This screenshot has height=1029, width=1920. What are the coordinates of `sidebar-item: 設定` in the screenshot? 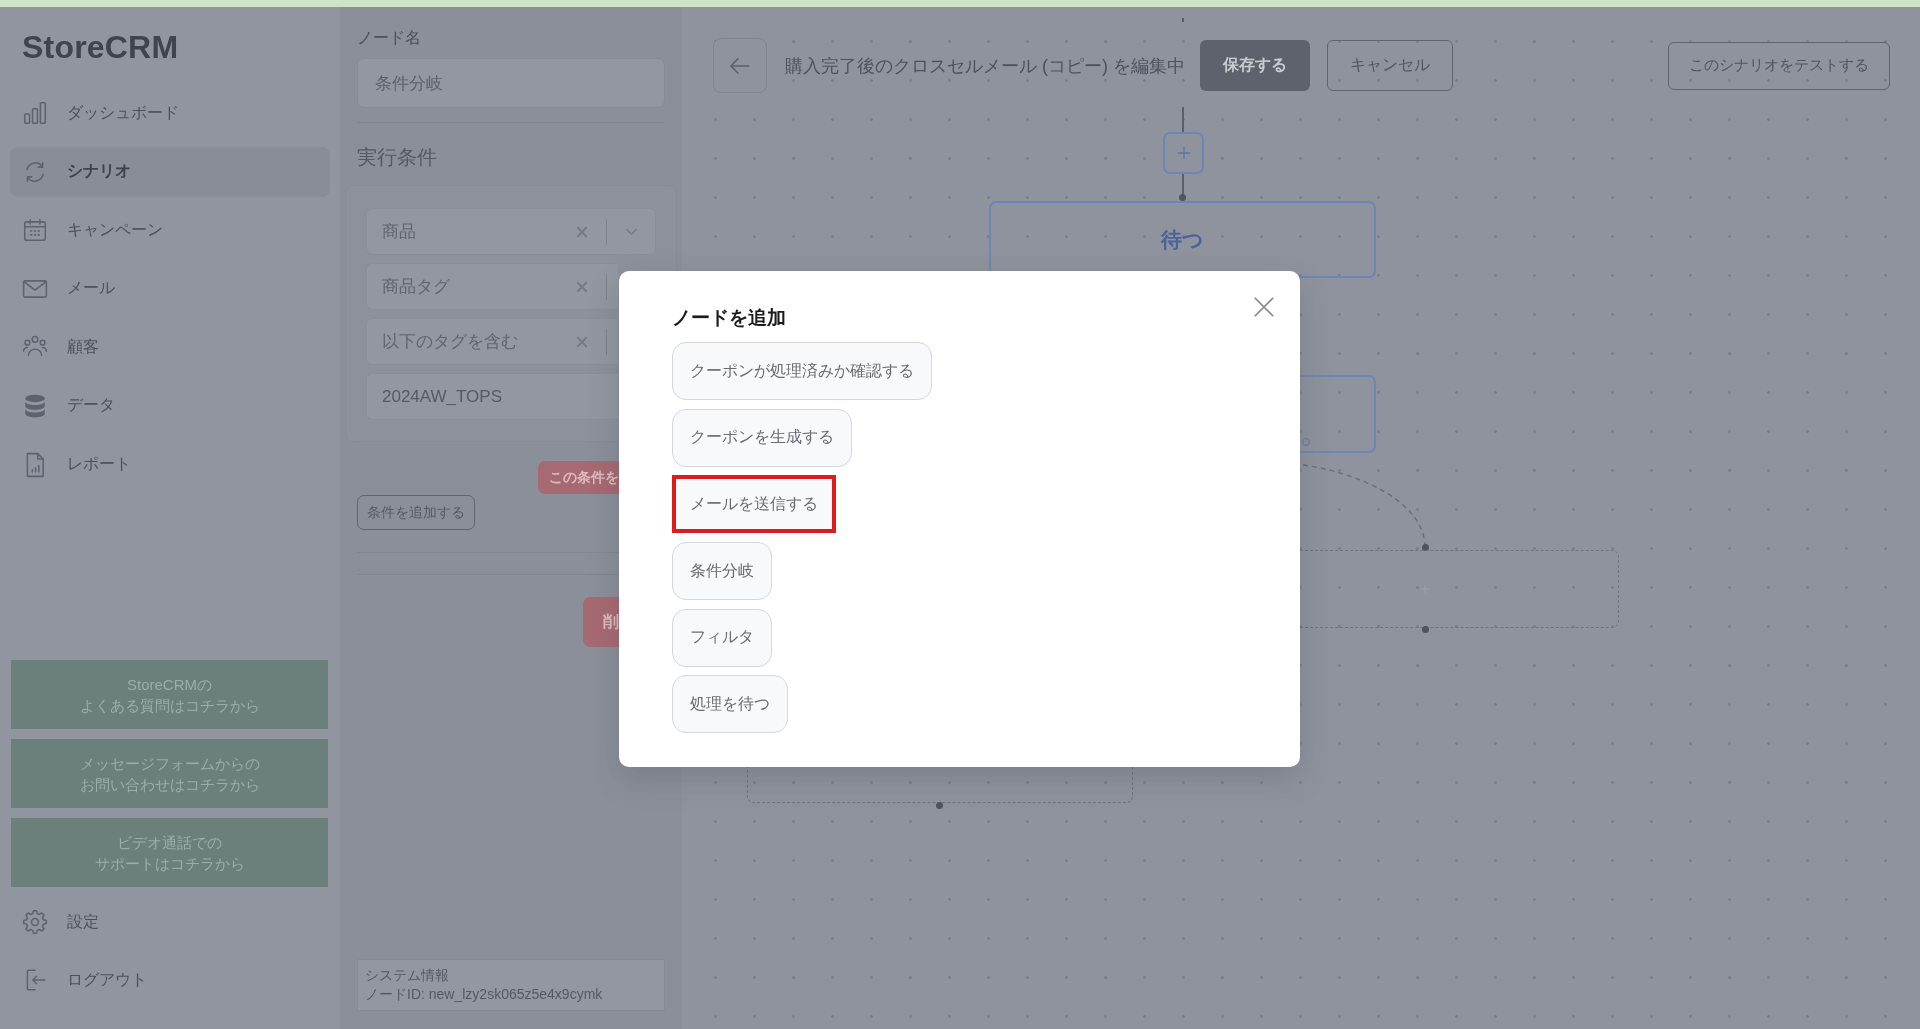 It's located at (170, 922).